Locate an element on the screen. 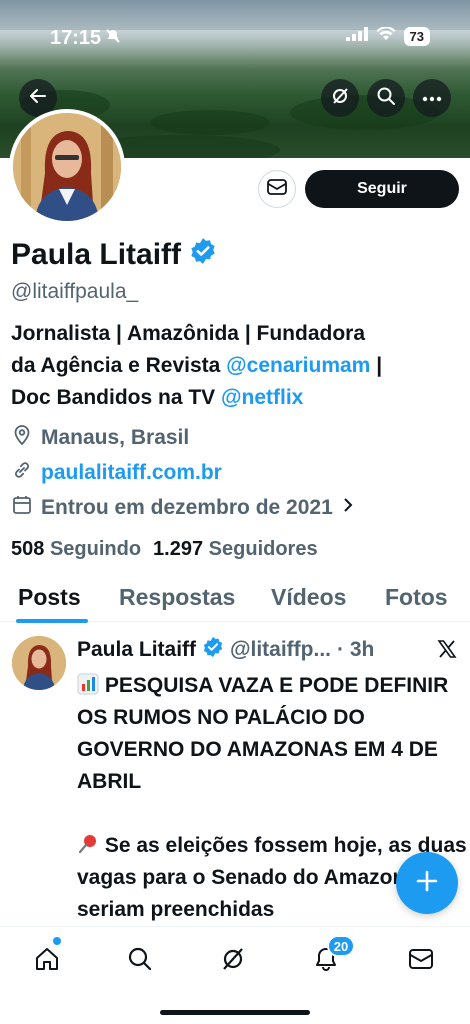 The height and width of the screenshot is (1024, 470). website-link: paulalitaiff.com.br is located at coordinates (131, 473).